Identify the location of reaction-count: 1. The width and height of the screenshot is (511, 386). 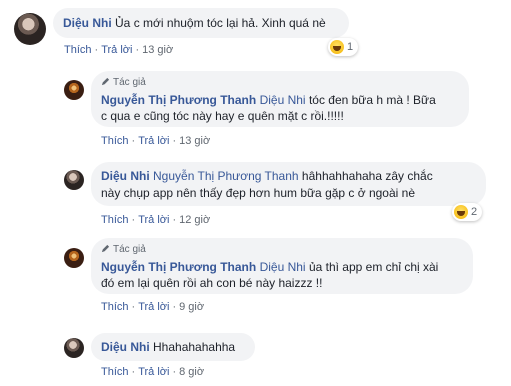
(343, 47).